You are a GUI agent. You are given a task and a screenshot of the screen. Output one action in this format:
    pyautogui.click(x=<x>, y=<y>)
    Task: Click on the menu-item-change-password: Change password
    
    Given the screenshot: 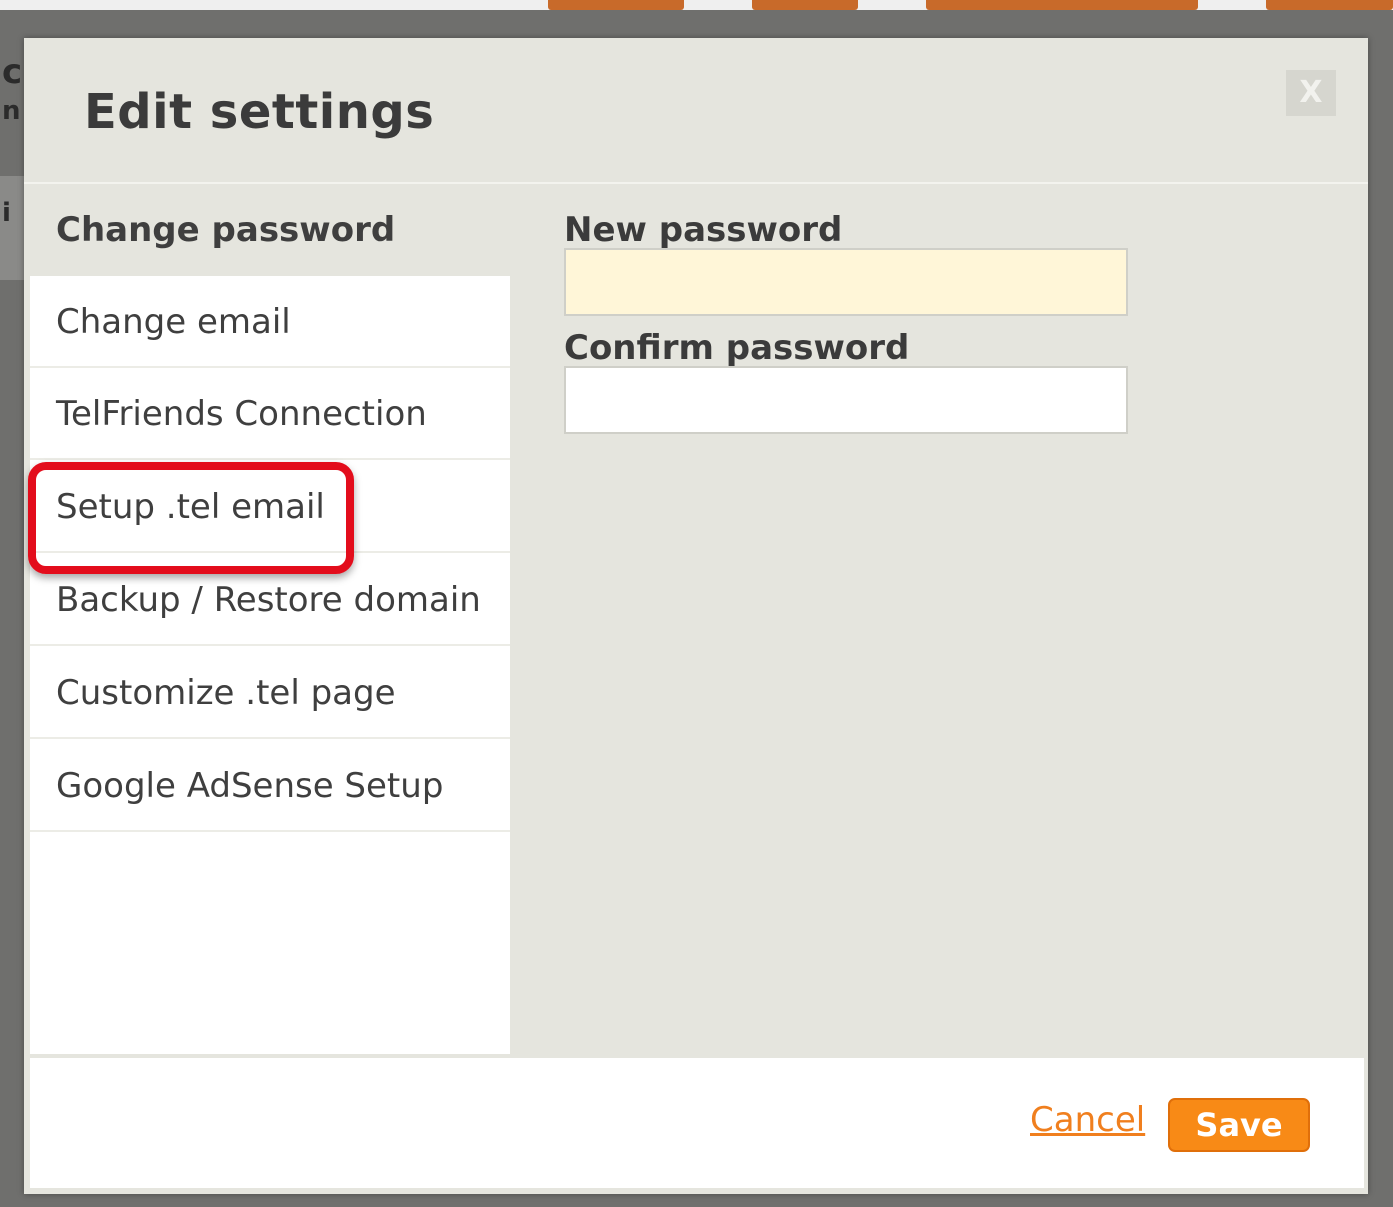 What is the action you would take?
    pyautogui.click(x=270, y=230)
    